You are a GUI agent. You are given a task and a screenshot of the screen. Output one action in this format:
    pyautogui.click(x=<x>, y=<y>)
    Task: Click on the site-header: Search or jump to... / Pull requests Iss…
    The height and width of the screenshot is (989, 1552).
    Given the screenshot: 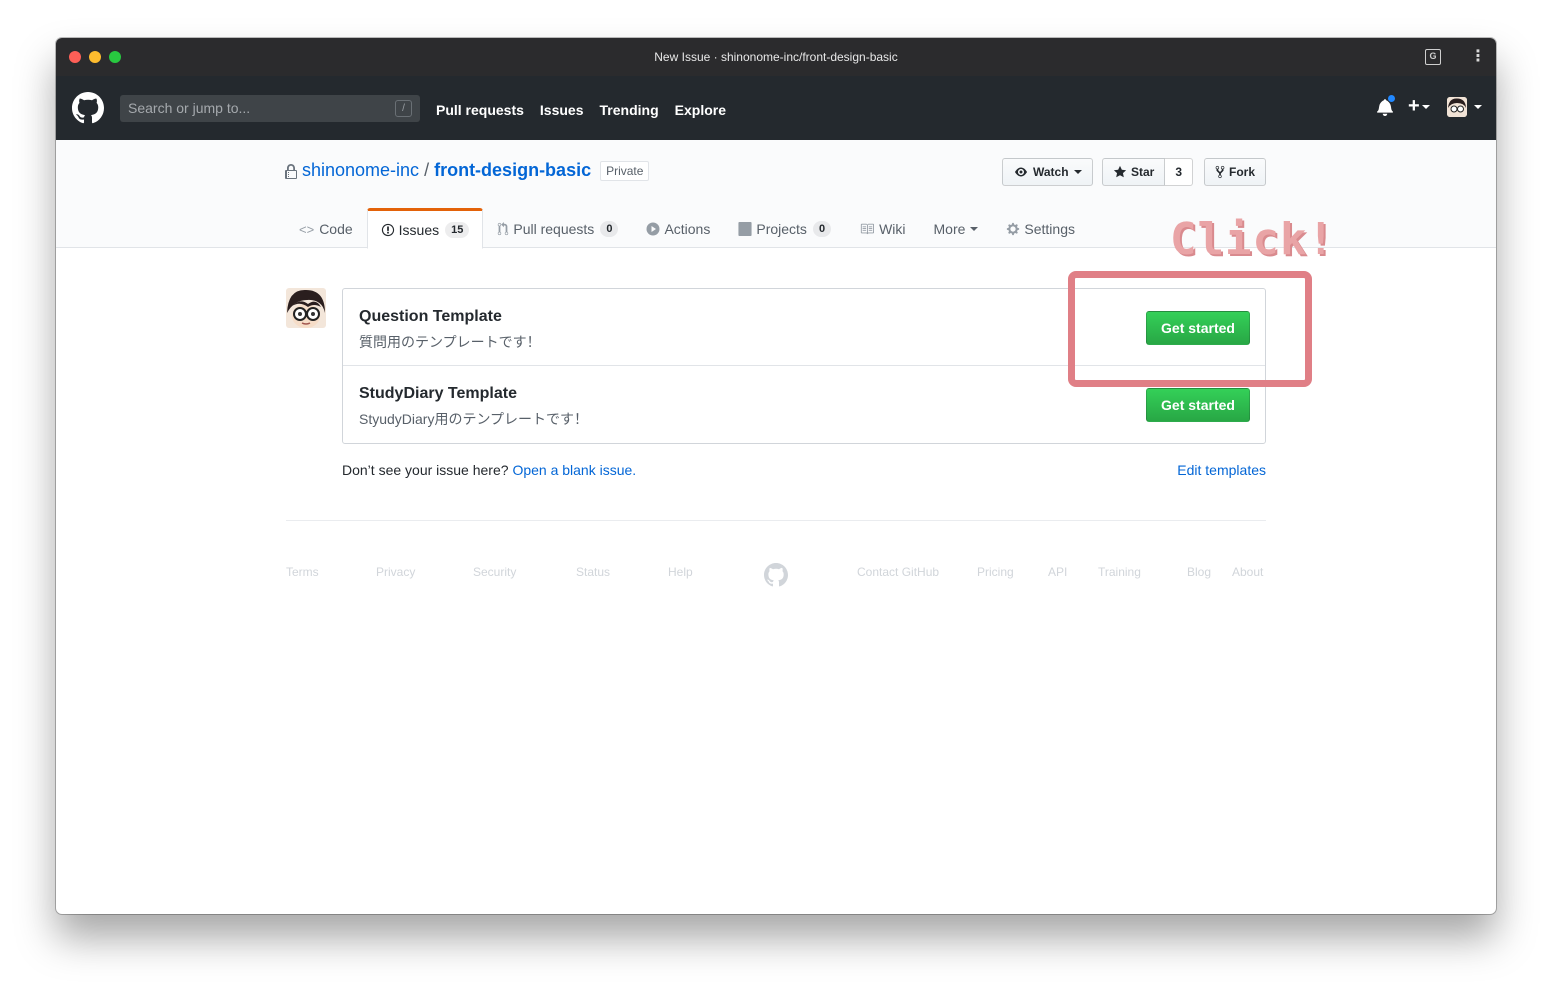 What is the action you would take?
    pyautogui.click(x=776, y=108)
    